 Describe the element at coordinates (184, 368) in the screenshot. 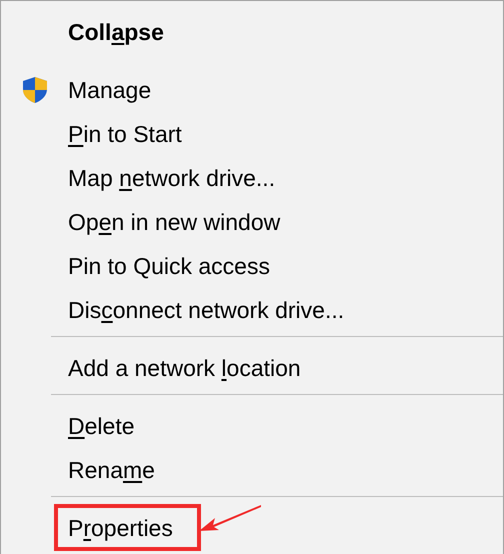

I see `menu-item: Add a network location` at that location.